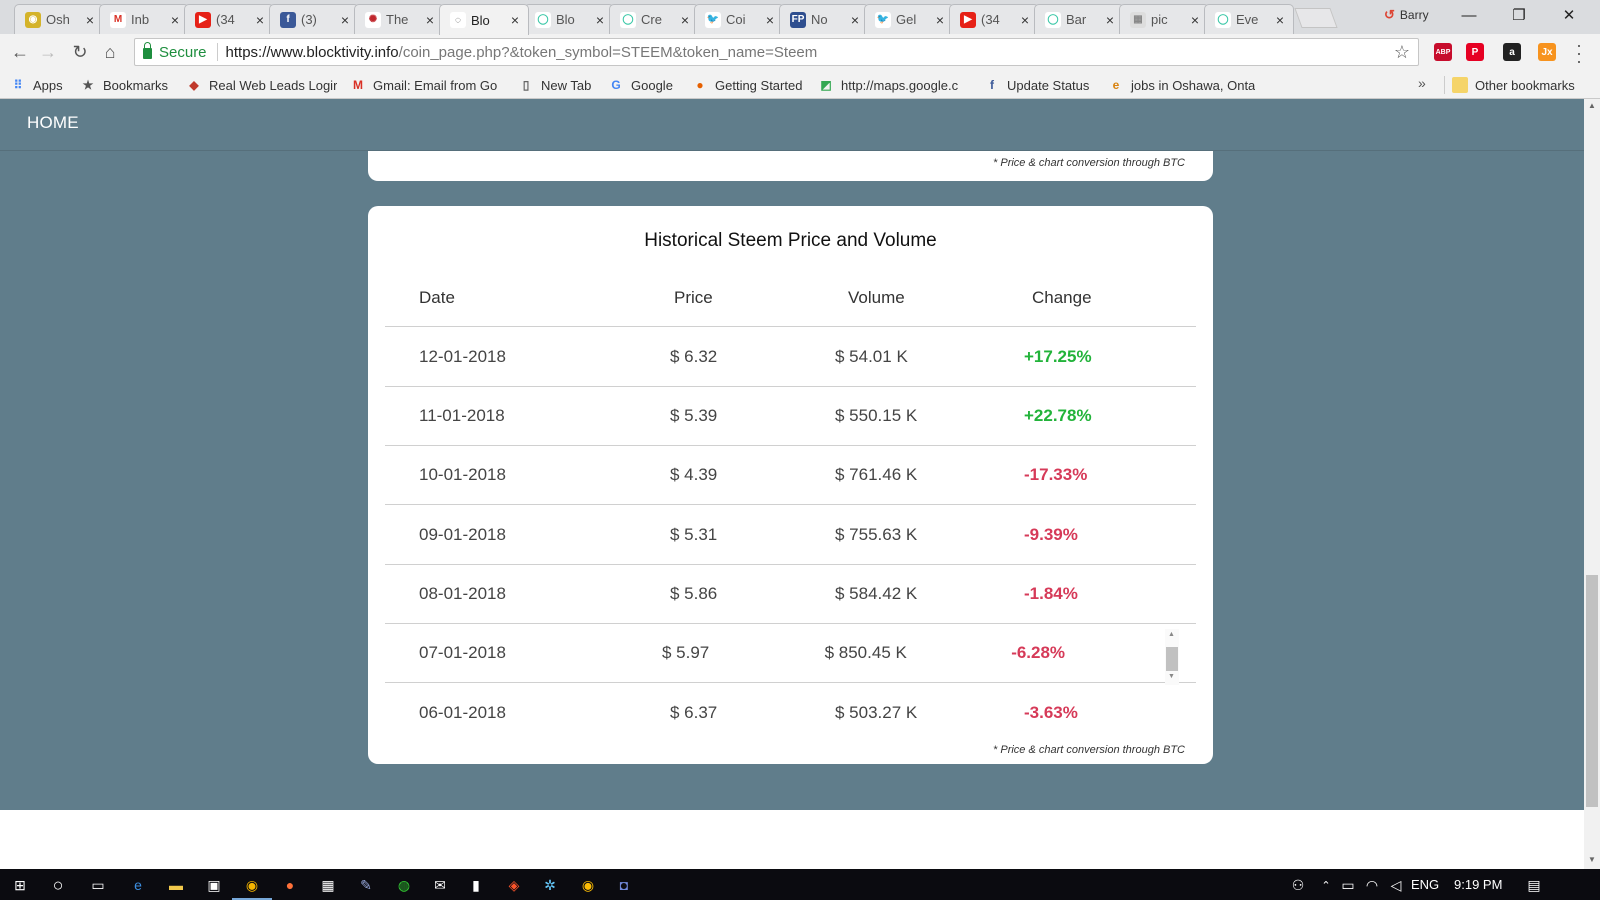 Image resolution: width=1600 pixels, height=900 pixels. I want to click on bookmark-item: M Gmail: Email from Go, so click(423, 85).